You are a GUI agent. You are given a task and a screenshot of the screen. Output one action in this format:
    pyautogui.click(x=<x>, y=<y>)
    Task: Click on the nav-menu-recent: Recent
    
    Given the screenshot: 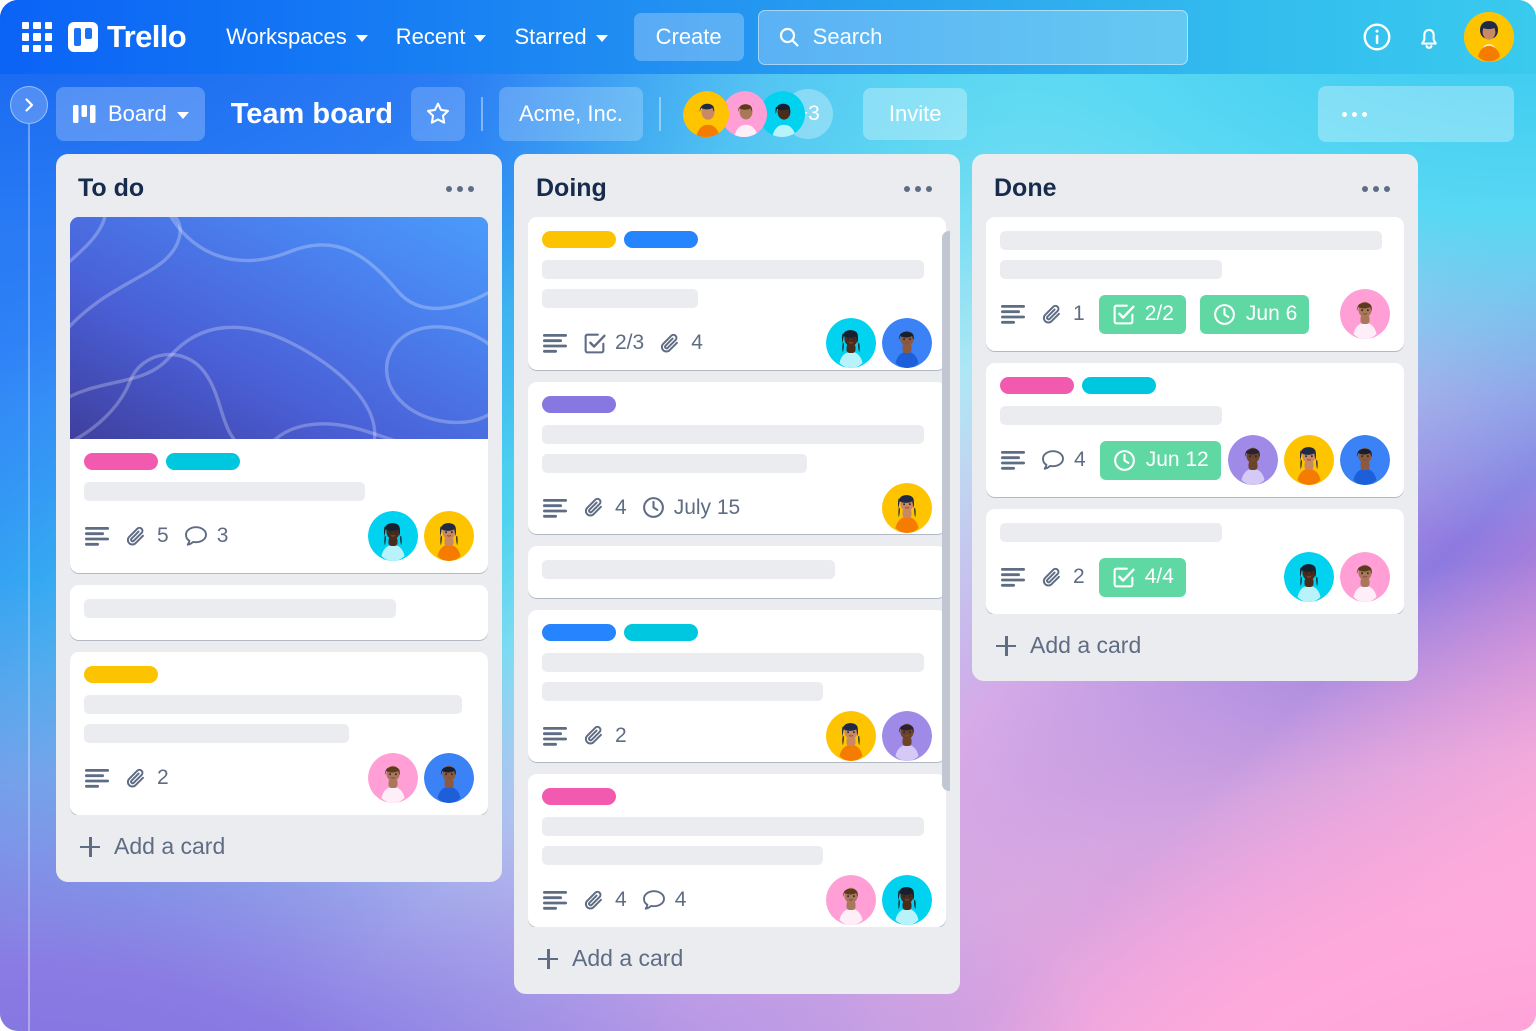 What is the action you would take?
    pyautogui.click(x=441, y=37)
    